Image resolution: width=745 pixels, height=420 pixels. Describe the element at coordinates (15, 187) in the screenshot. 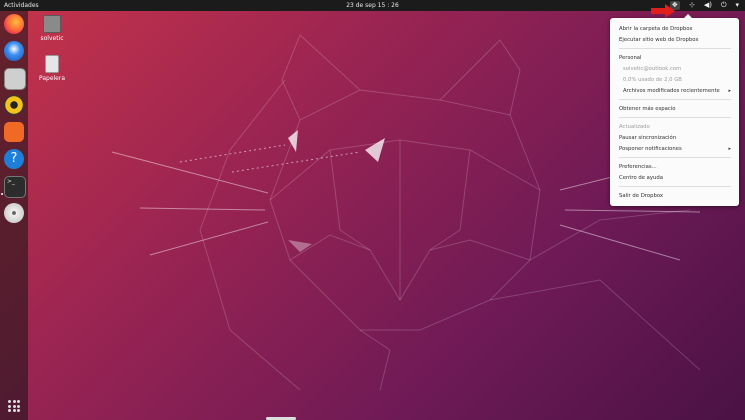

I see `terminal-icon: >_` at that location.